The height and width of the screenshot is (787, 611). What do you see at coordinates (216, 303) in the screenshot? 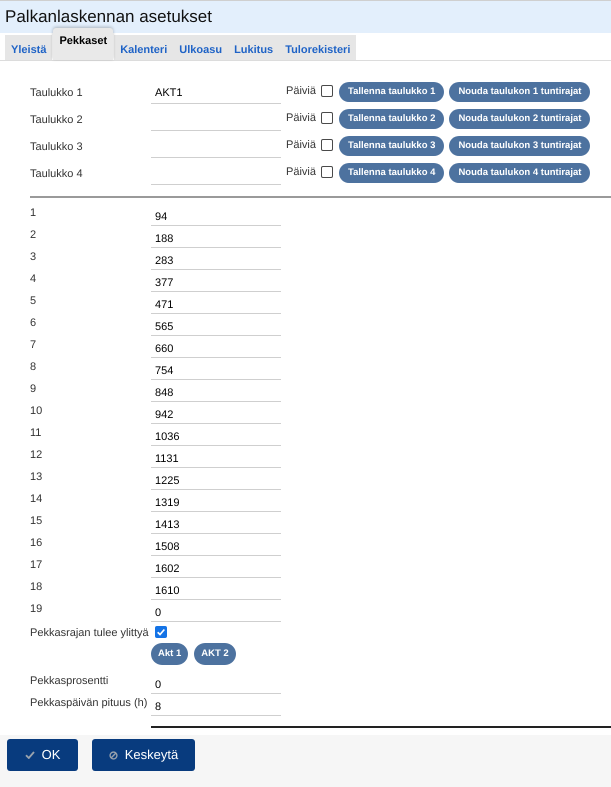
I see `text-field: 471` at bounding box center [216, 303].